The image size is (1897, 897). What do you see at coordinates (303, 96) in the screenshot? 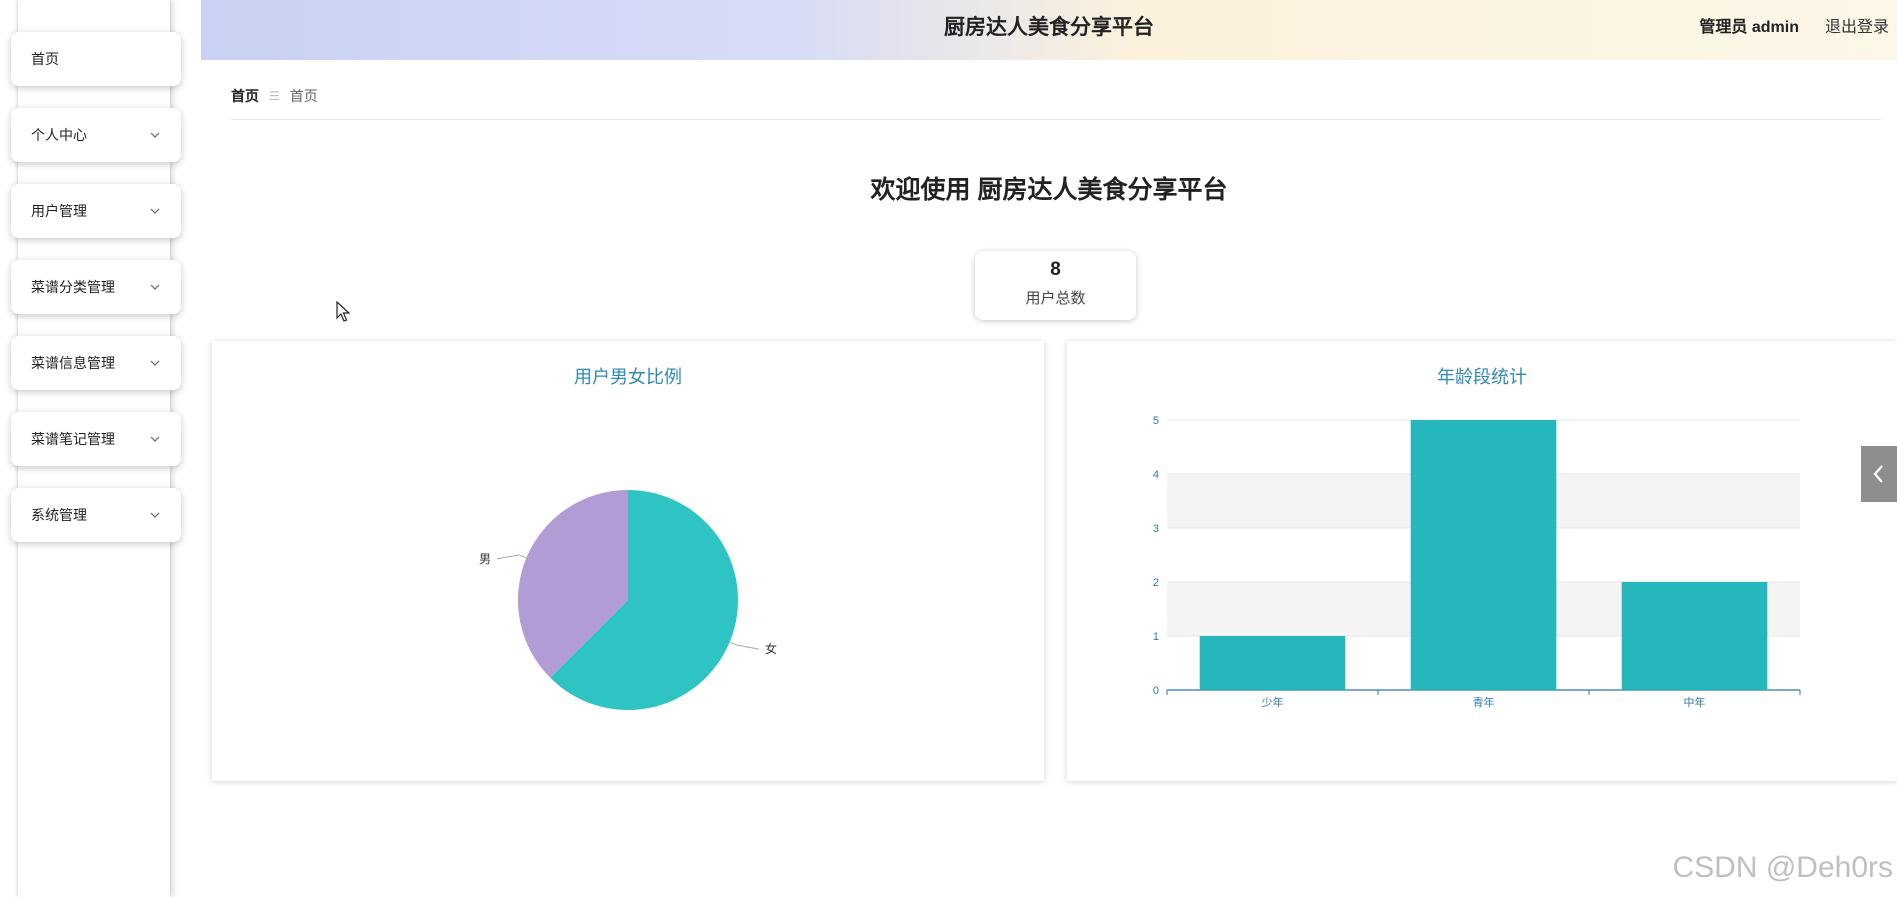
I see `breadcrumb-current: 首页` at bounding box center [303, 96].